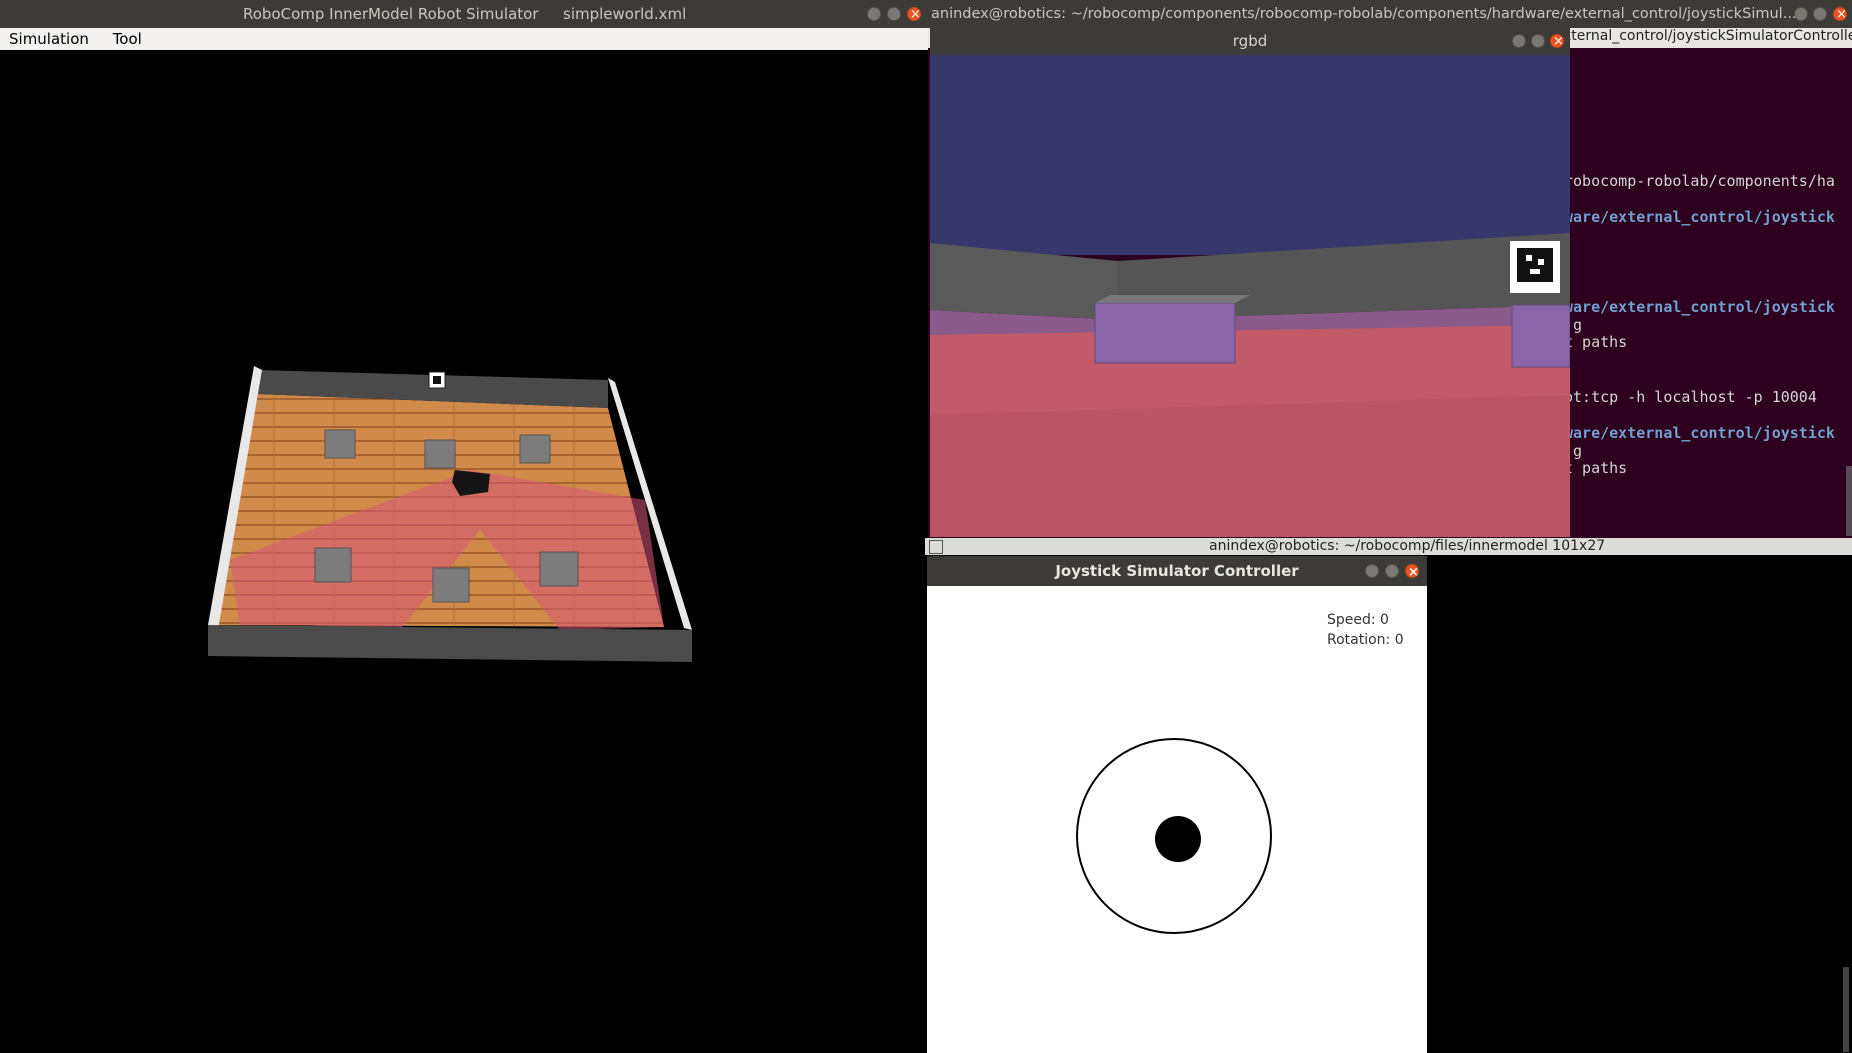 The image size is (1852, 1053). I want to click on joystick-title: Joystick Simulator Controller, so click(1177, 571).